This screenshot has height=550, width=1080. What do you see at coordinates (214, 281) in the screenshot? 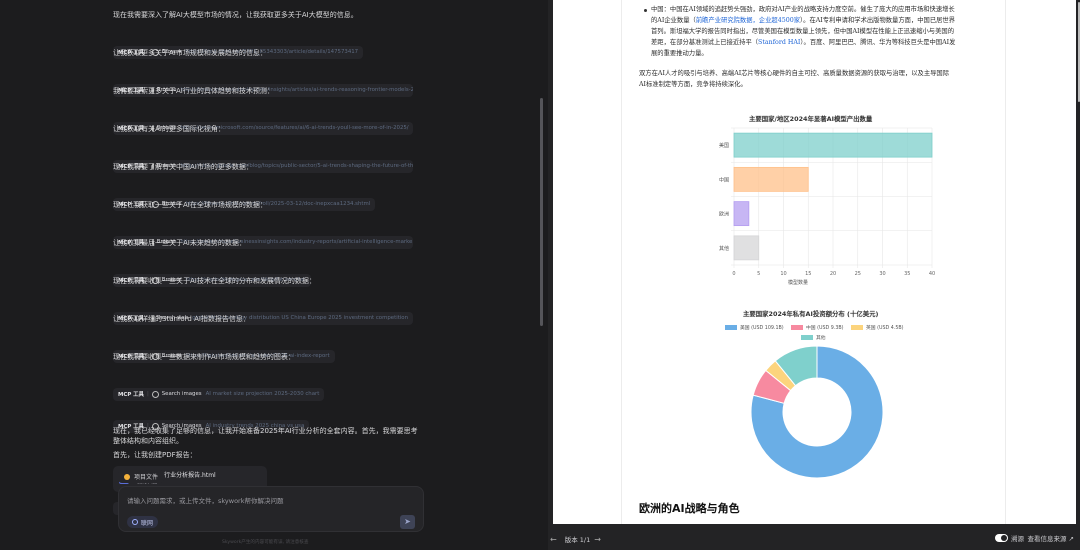
I see `assistant-message: 现在我需要收集一些关于AI技术在全球的分布和发展情况的数据：` at bounding box center [214, 281].